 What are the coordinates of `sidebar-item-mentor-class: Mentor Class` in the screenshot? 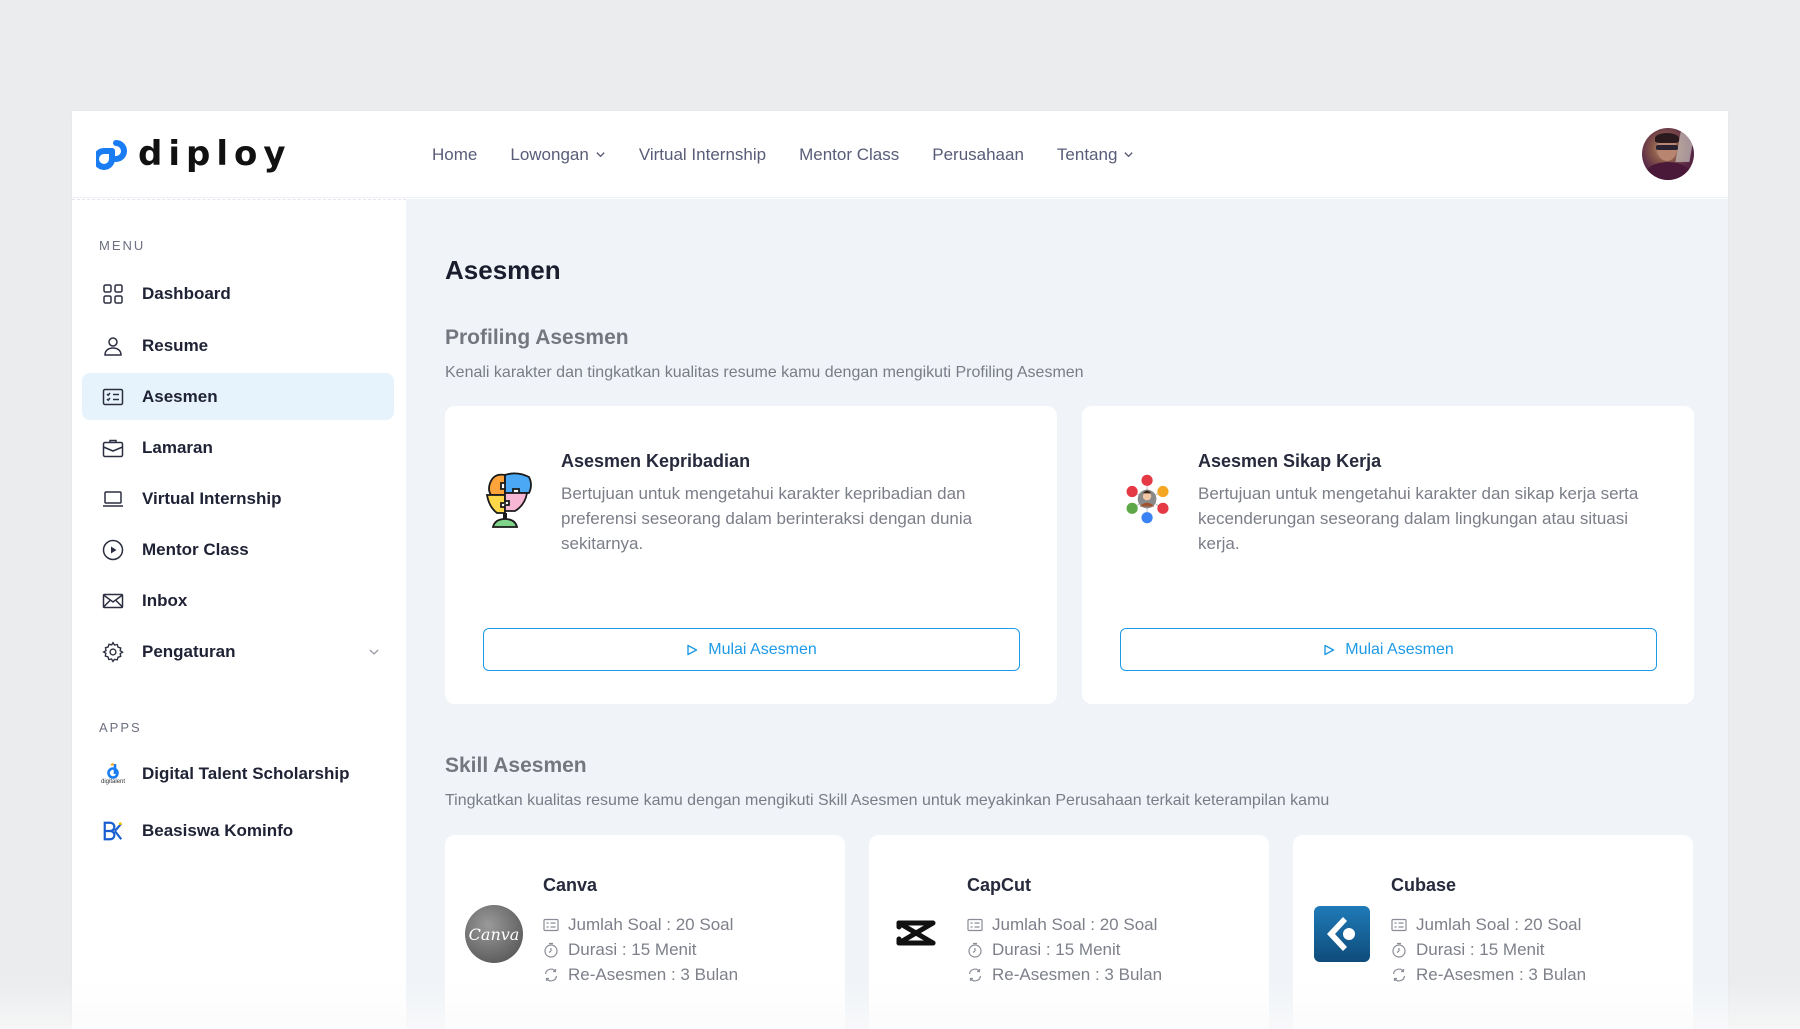 It's located at (238, 549).